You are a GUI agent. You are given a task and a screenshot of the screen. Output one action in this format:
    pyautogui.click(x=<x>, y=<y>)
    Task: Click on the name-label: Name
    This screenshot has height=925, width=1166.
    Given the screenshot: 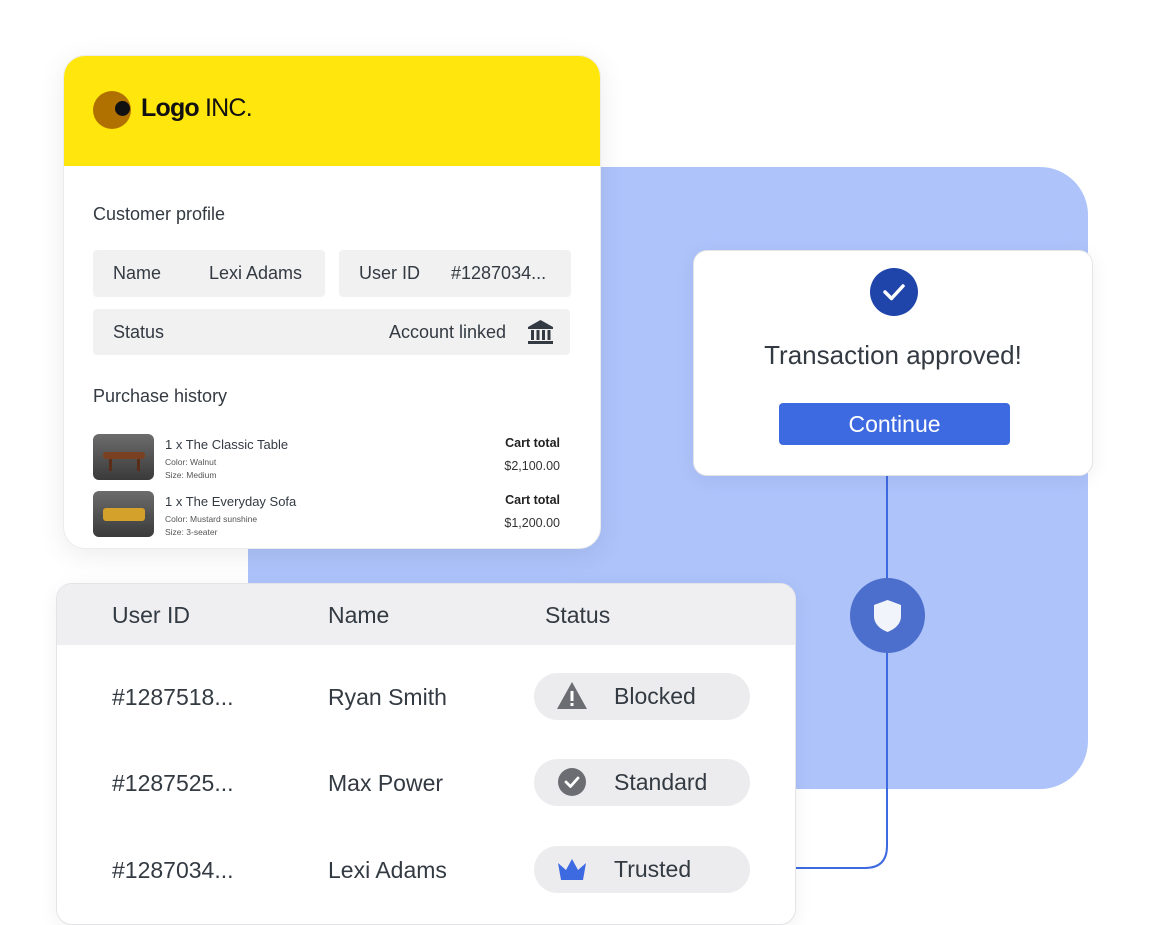 What is the action you would take?
    pyautogui.click(x=137, y=273)
    